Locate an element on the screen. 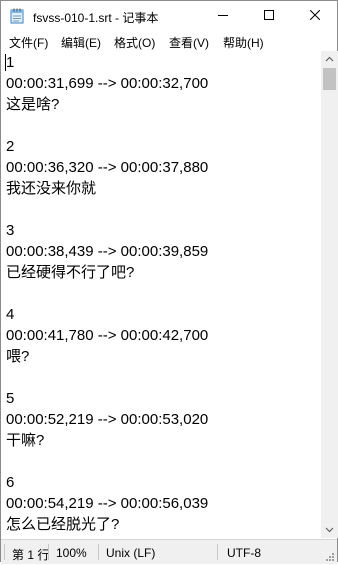 The width and height of the screenshot is (338, 565). cursor-position: 第 1 行 is located at coordinates (31, 555).